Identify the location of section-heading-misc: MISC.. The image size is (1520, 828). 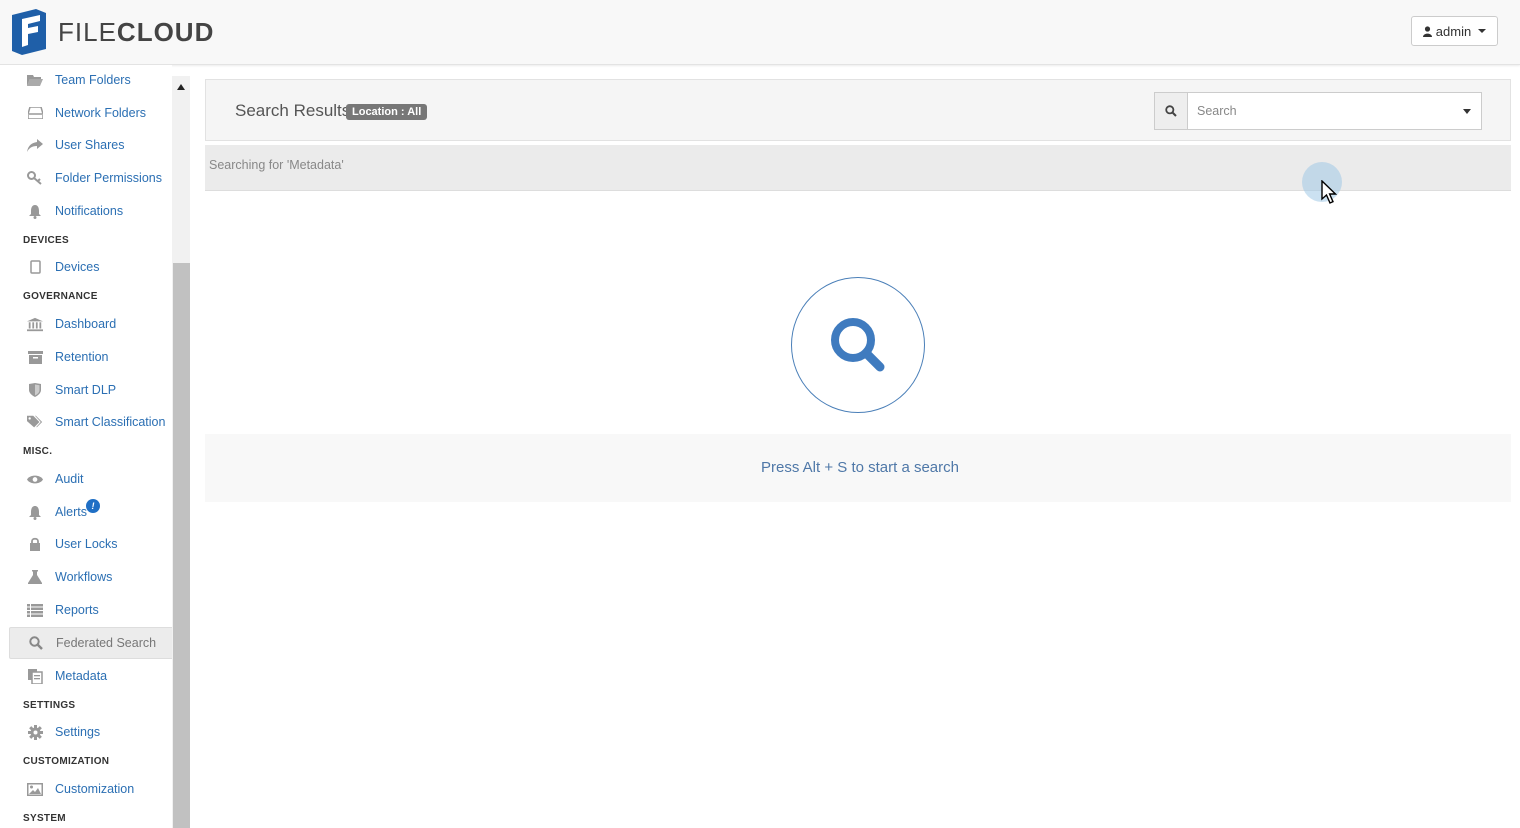
(38, 451).